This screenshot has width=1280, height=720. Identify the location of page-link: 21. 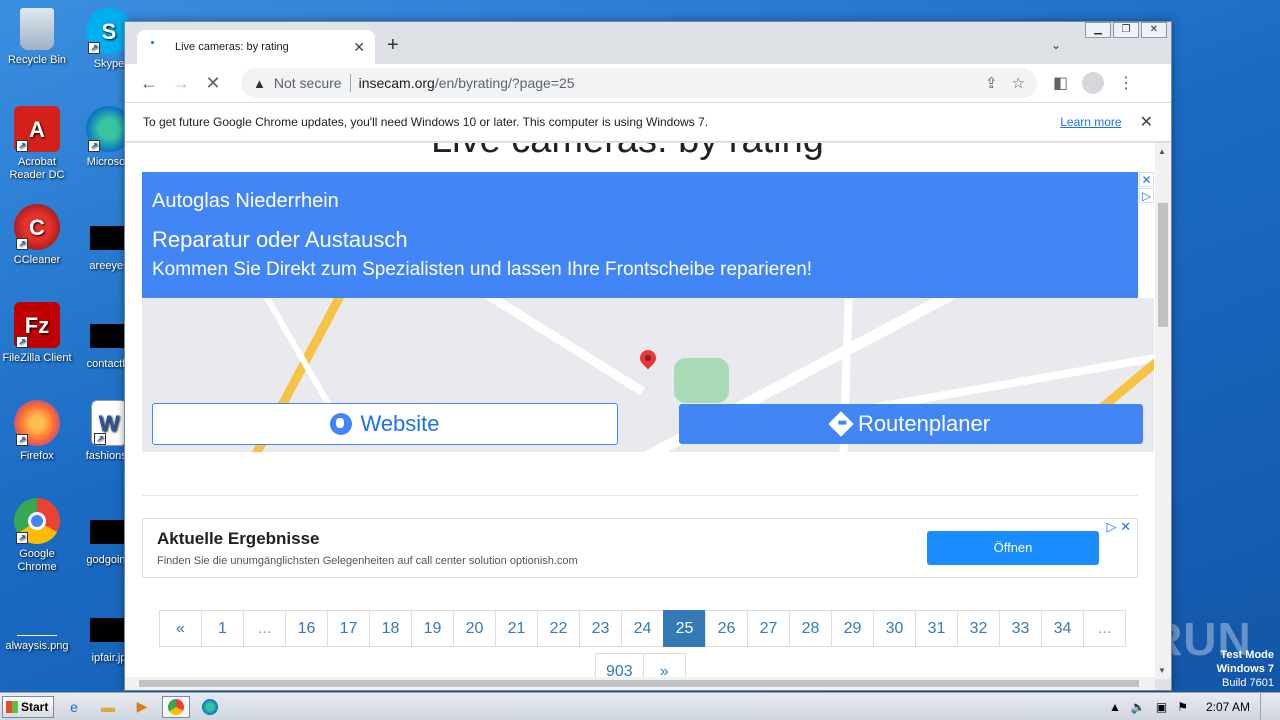
(516, 628).